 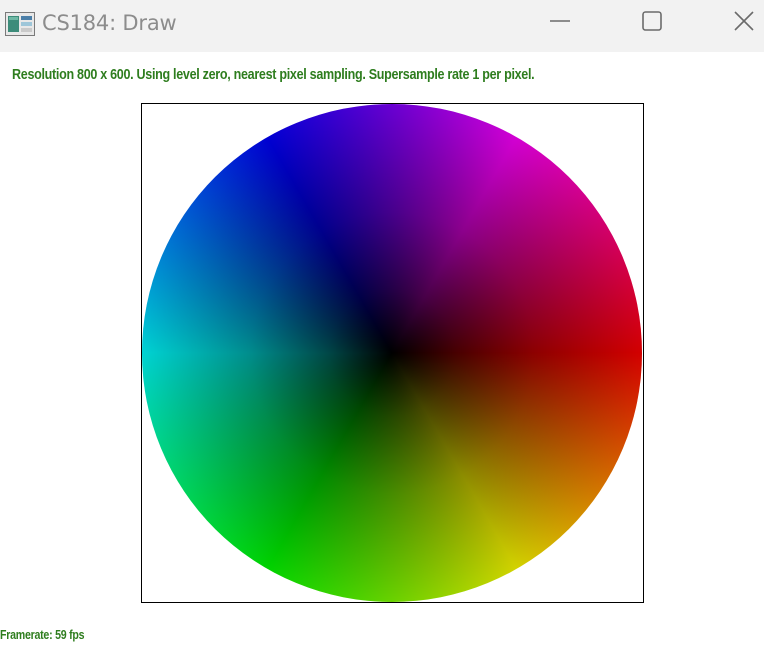 I want to click on maximize-icon, so click(x=652, y=23).